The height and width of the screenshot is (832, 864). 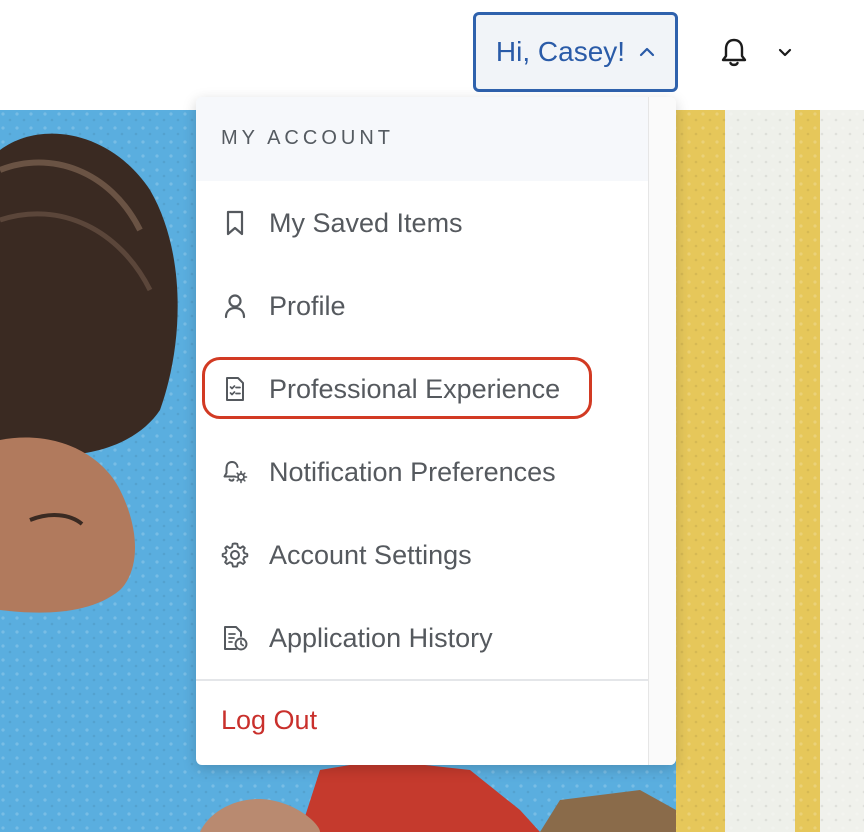 What do you see at coordinates (432, 55) in the screenshot?
I see `top-header: Hi, Casey!` at bounding box center [432, 55].